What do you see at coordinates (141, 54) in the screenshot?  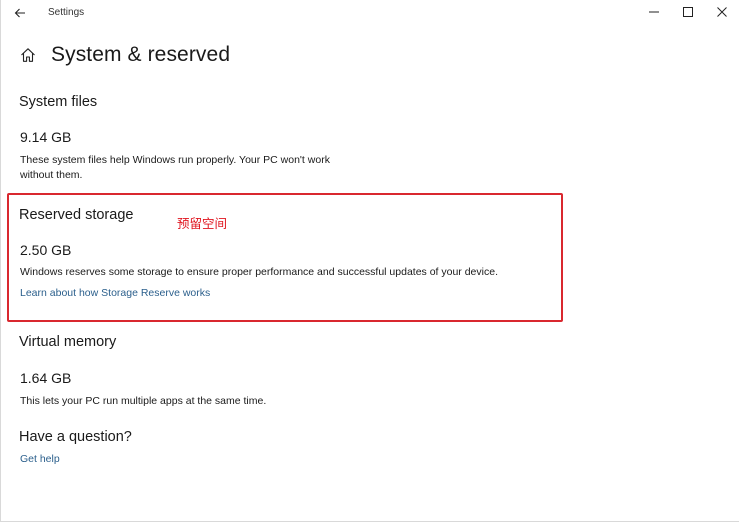 I see `page-title: System & reserved` at bounding box center [141, 54].